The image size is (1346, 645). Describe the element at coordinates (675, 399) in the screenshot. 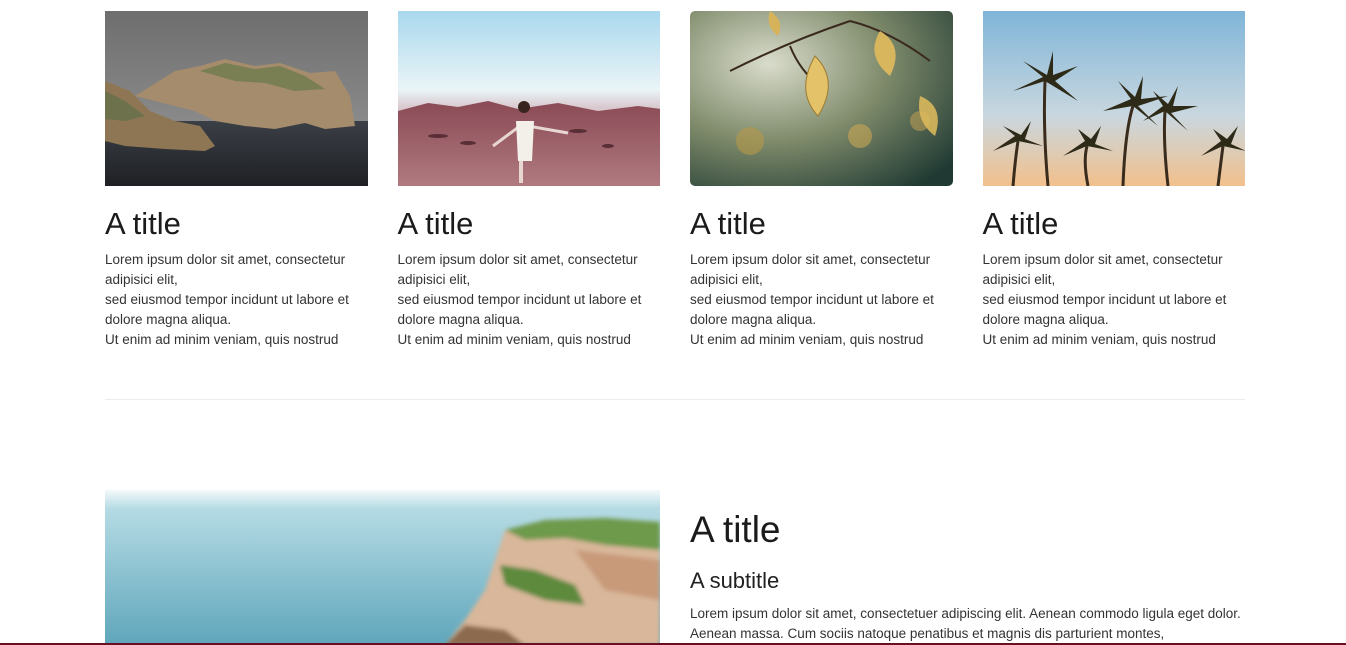

I see `section-divider` at that location.